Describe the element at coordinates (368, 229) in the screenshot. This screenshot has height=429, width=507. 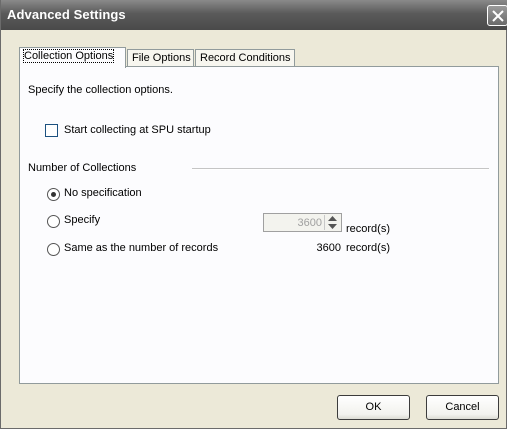
I see `specify-unit-label: record(s)` at that location.